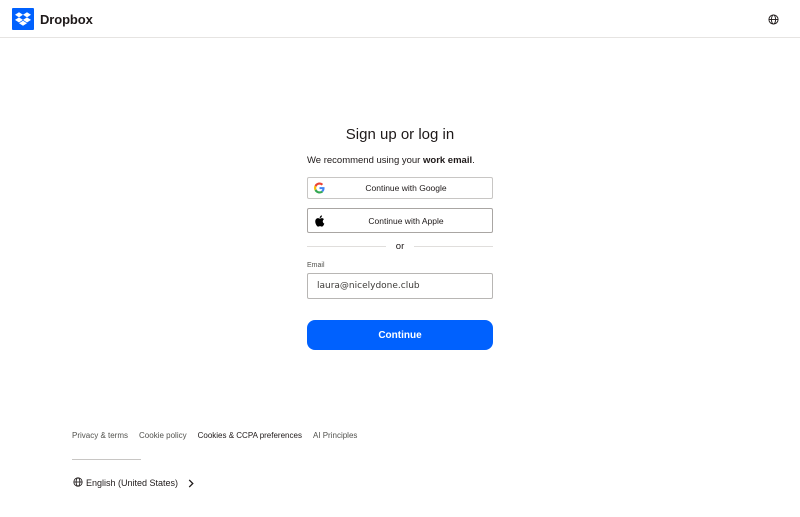 This screenshot has height=517, width=800. I want to click on divider-text: or, so click(400, 246).